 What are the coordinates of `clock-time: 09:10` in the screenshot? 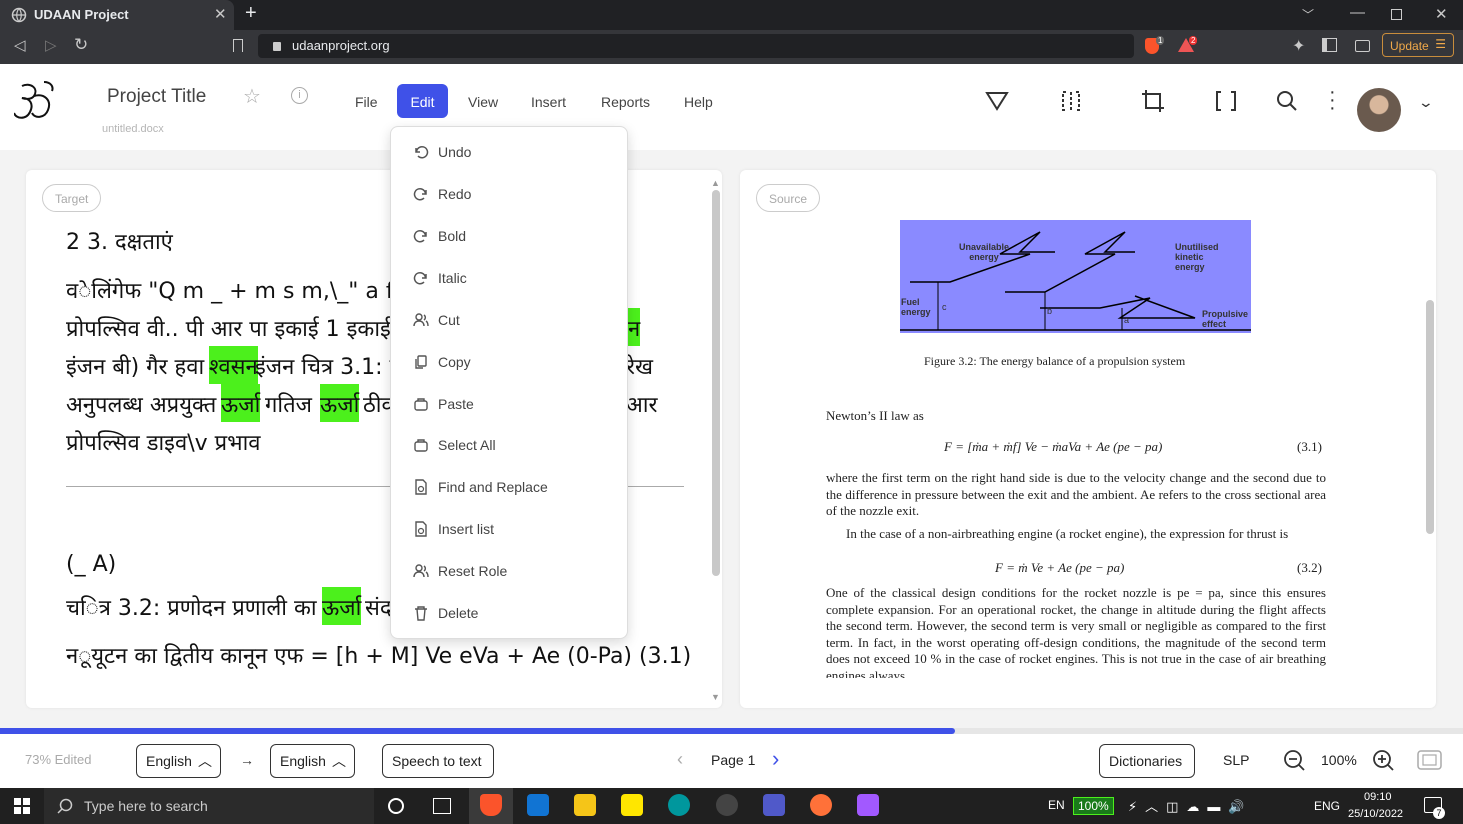 It's located at (1378, 797).